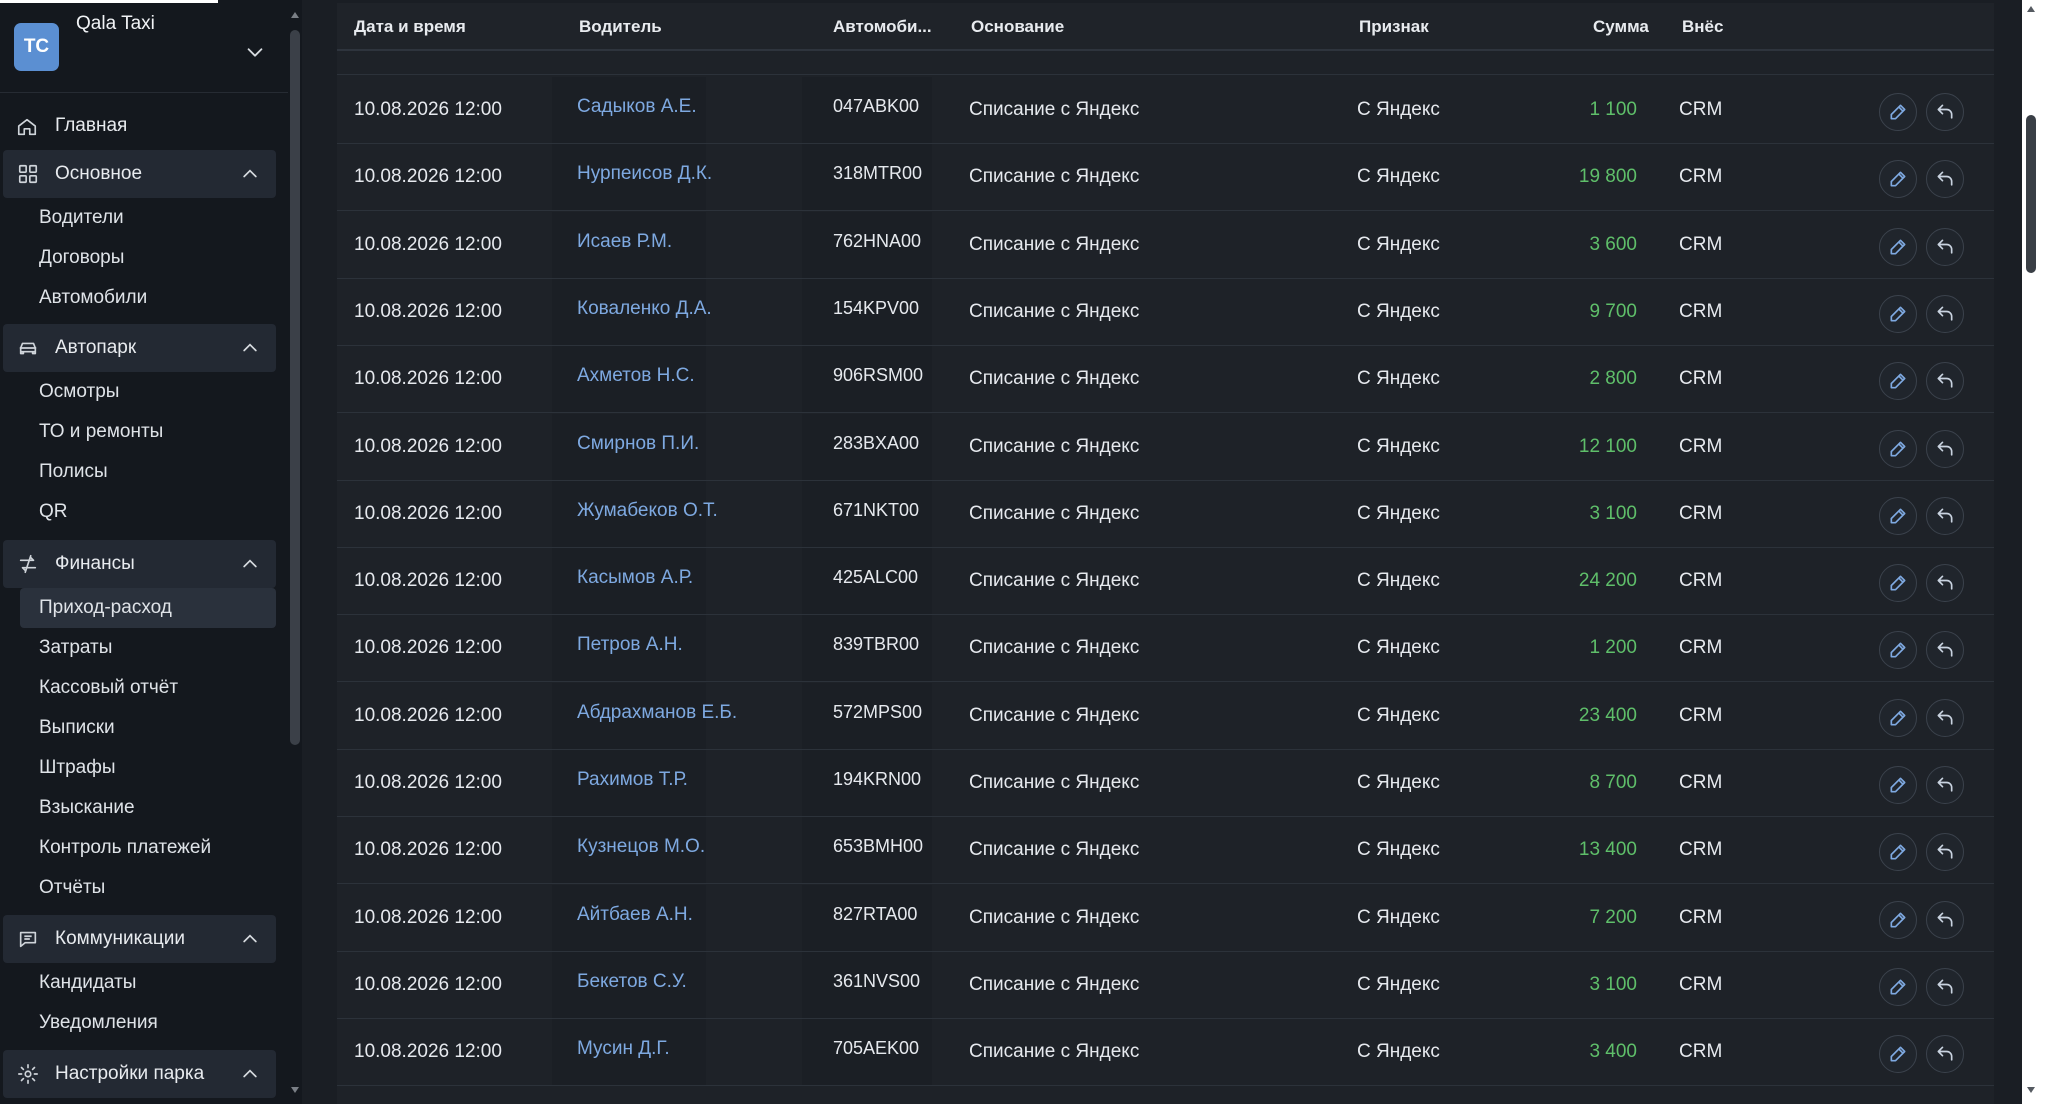 The height and width of the screenshot is (1104, 2048). What do you see at coordinates (105, 608) in the screenshot?
I see `sidebar-item-income-expense: Приход-расход` at bounding box center [105, 608].